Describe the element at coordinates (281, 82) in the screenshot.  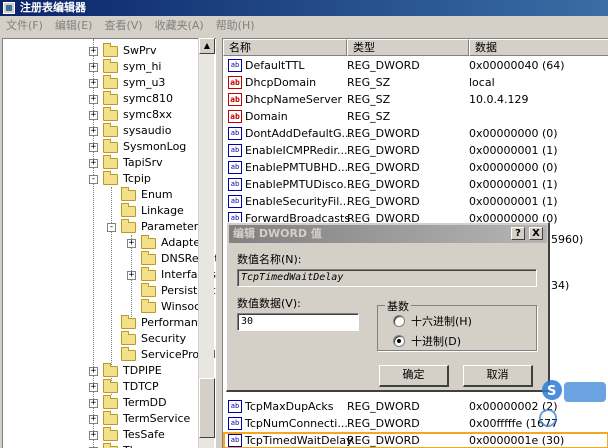
I see `value-name: DhcpDomain` at that location.